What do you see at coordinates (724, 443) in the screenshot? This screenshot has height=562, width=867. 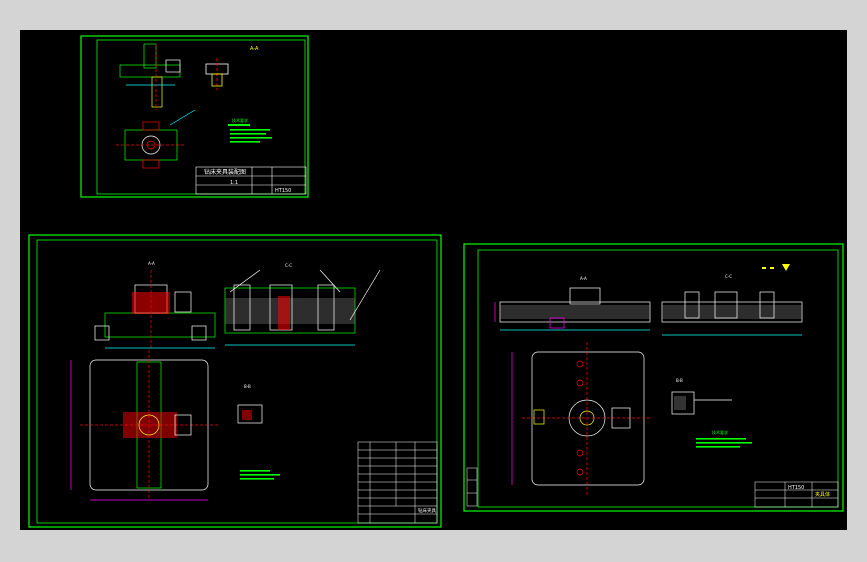 I see `sheet-3-tech-notes` at bounding box center [724, 443].